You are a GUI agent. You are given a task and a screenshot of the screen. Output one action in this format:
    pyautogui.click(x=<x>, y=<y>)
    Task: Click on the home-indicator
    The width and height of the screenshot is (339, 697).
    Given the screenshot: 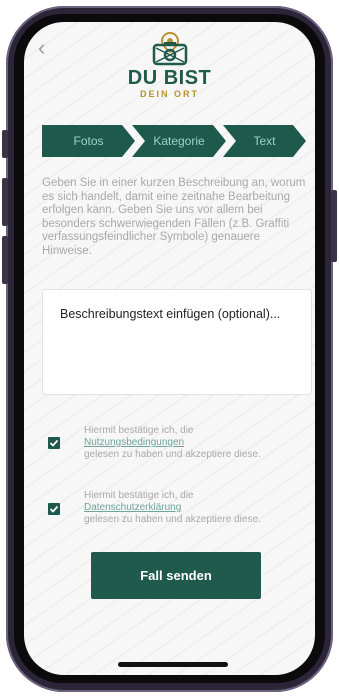 What is the action you would take?
    pyautogui.click(x=173, y=664)
    